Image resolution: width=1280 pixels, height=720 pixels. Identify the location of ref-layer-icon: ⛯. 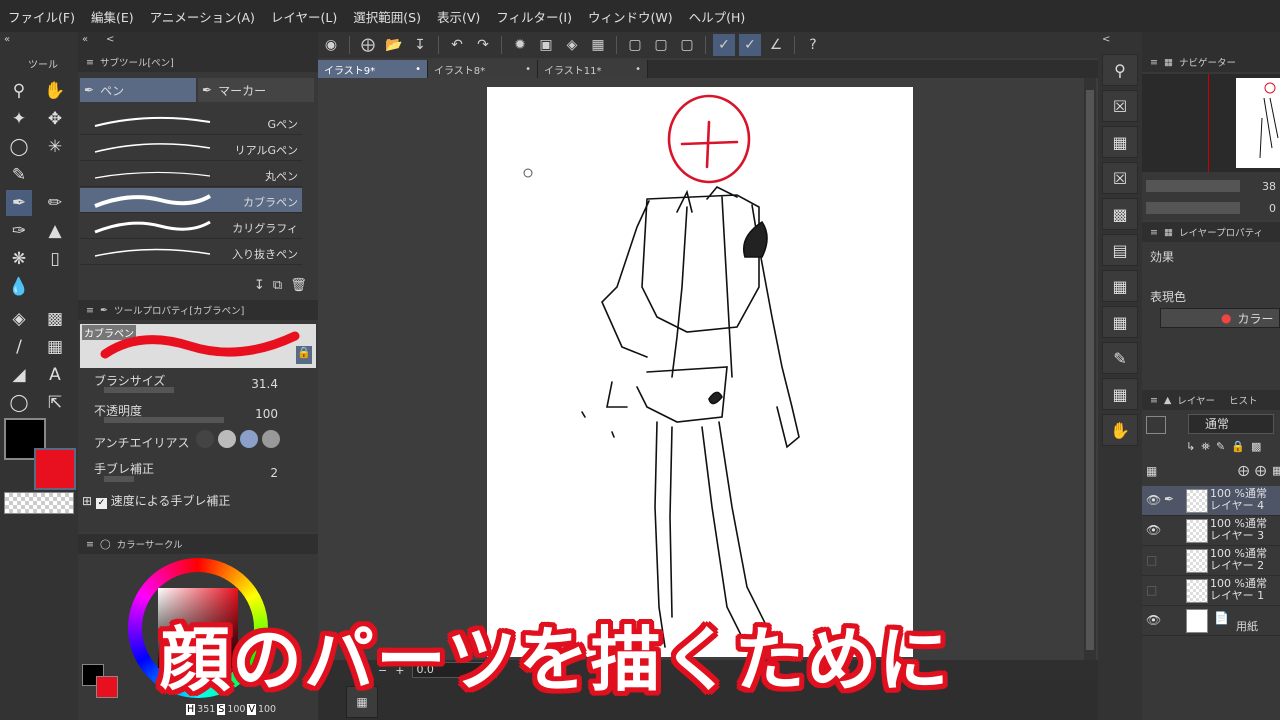
(1205, 447).